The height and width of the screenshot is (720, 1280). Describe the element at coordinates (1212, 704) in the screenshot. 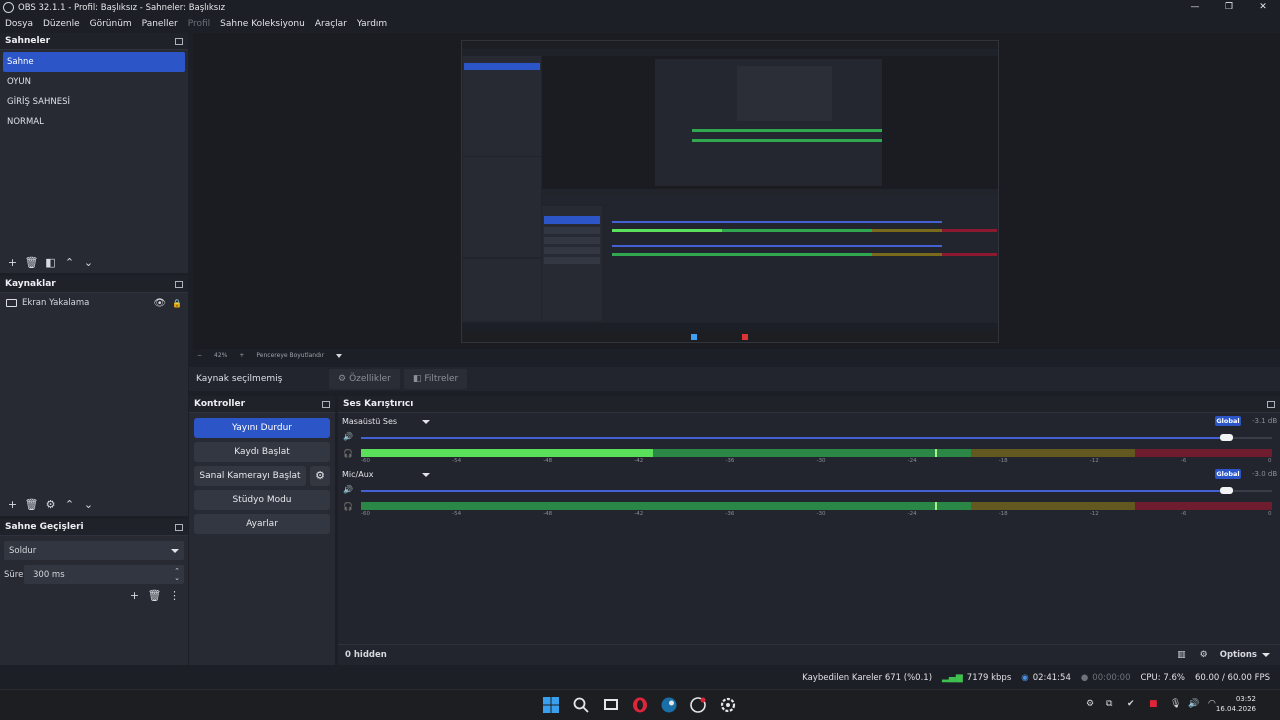

I see `wifi-icon: ◠` at that location.